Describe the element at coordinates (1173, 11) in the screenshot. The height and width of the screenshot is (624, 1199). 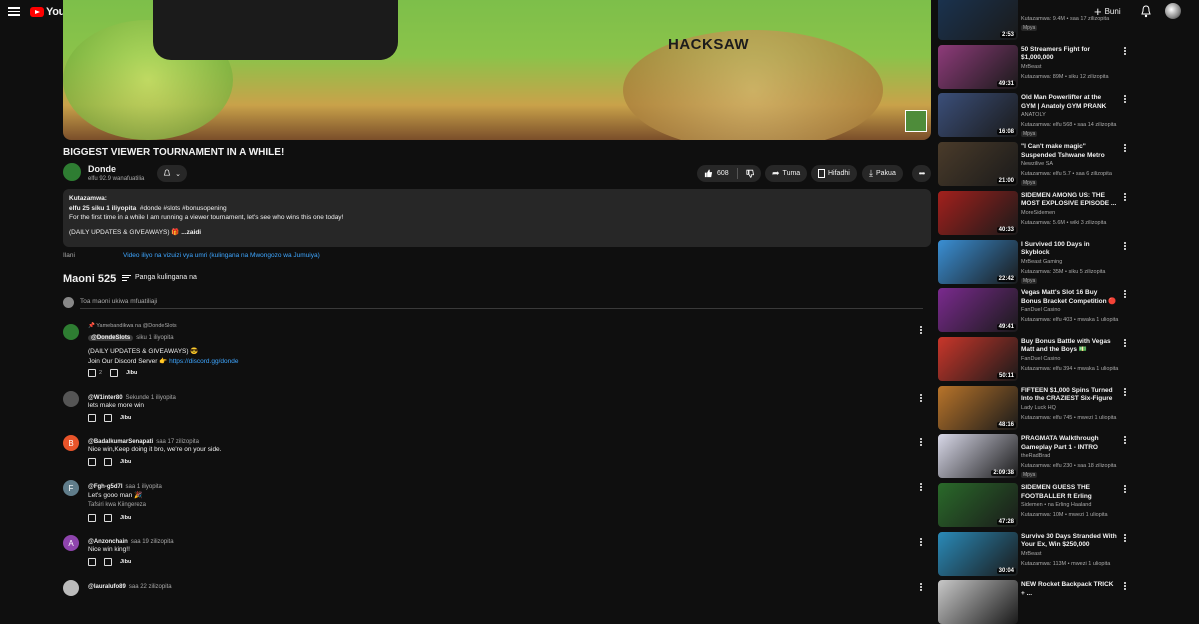
I see `account-avatar` at that location.